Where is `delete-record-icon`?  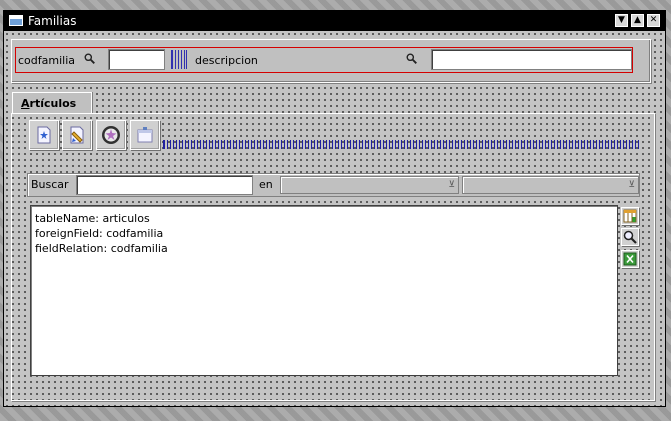
delete-record-icon is located at coordinates (111, 135).